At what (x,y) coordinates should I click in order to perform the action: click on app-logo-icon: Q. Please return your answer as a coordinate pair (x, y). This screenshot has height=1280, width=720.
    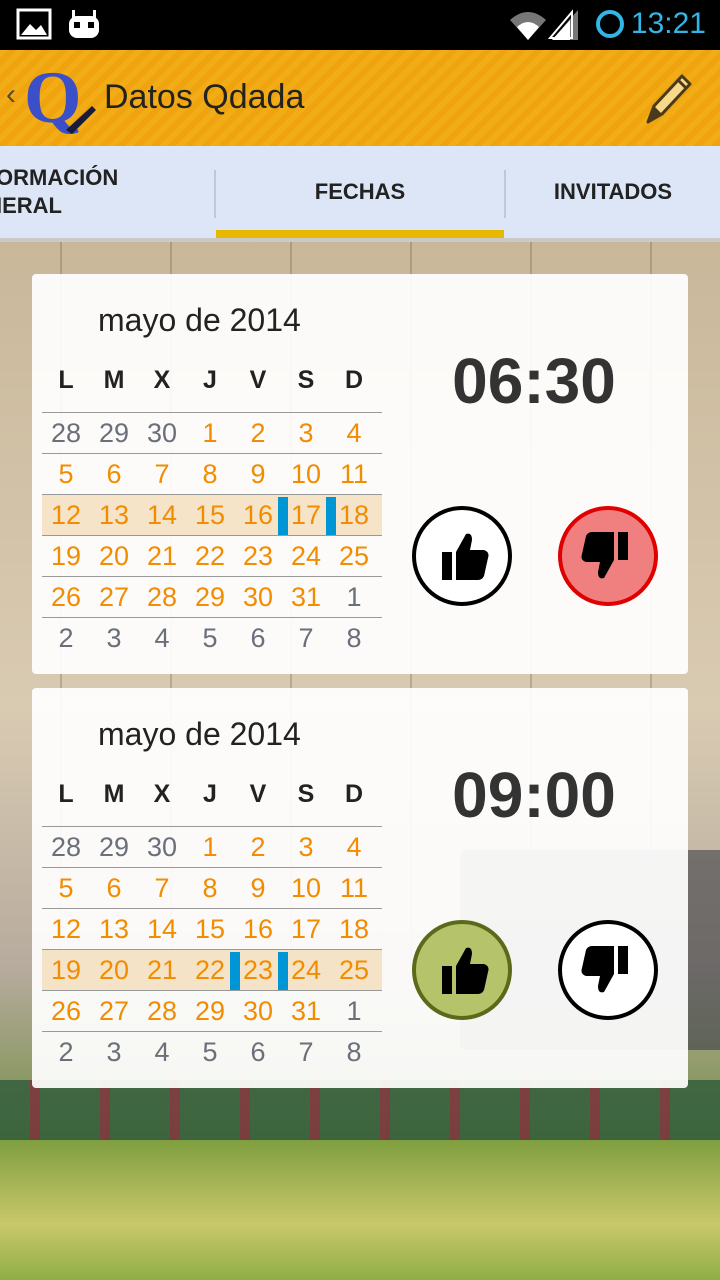
    Looking at the image, I should click on (60, 98).